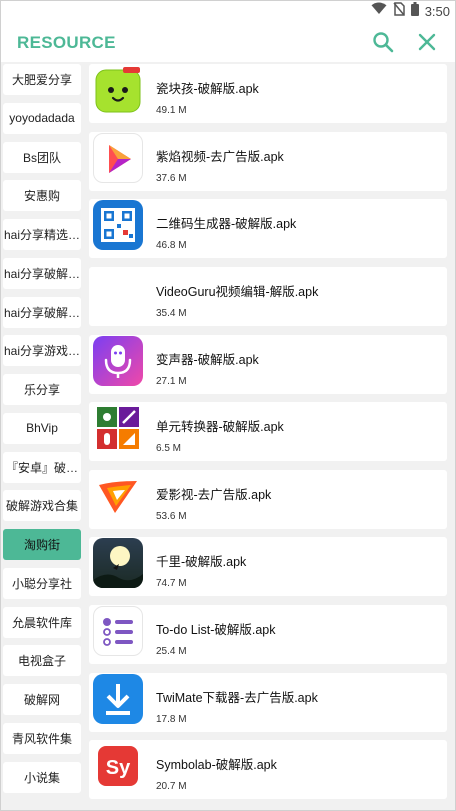 This screenshot has width=456, height=811. What do you see at coordinates (171, 178) in the screenshot?
I see `file-size: 37.6 M` at bounding box center [171, 178].